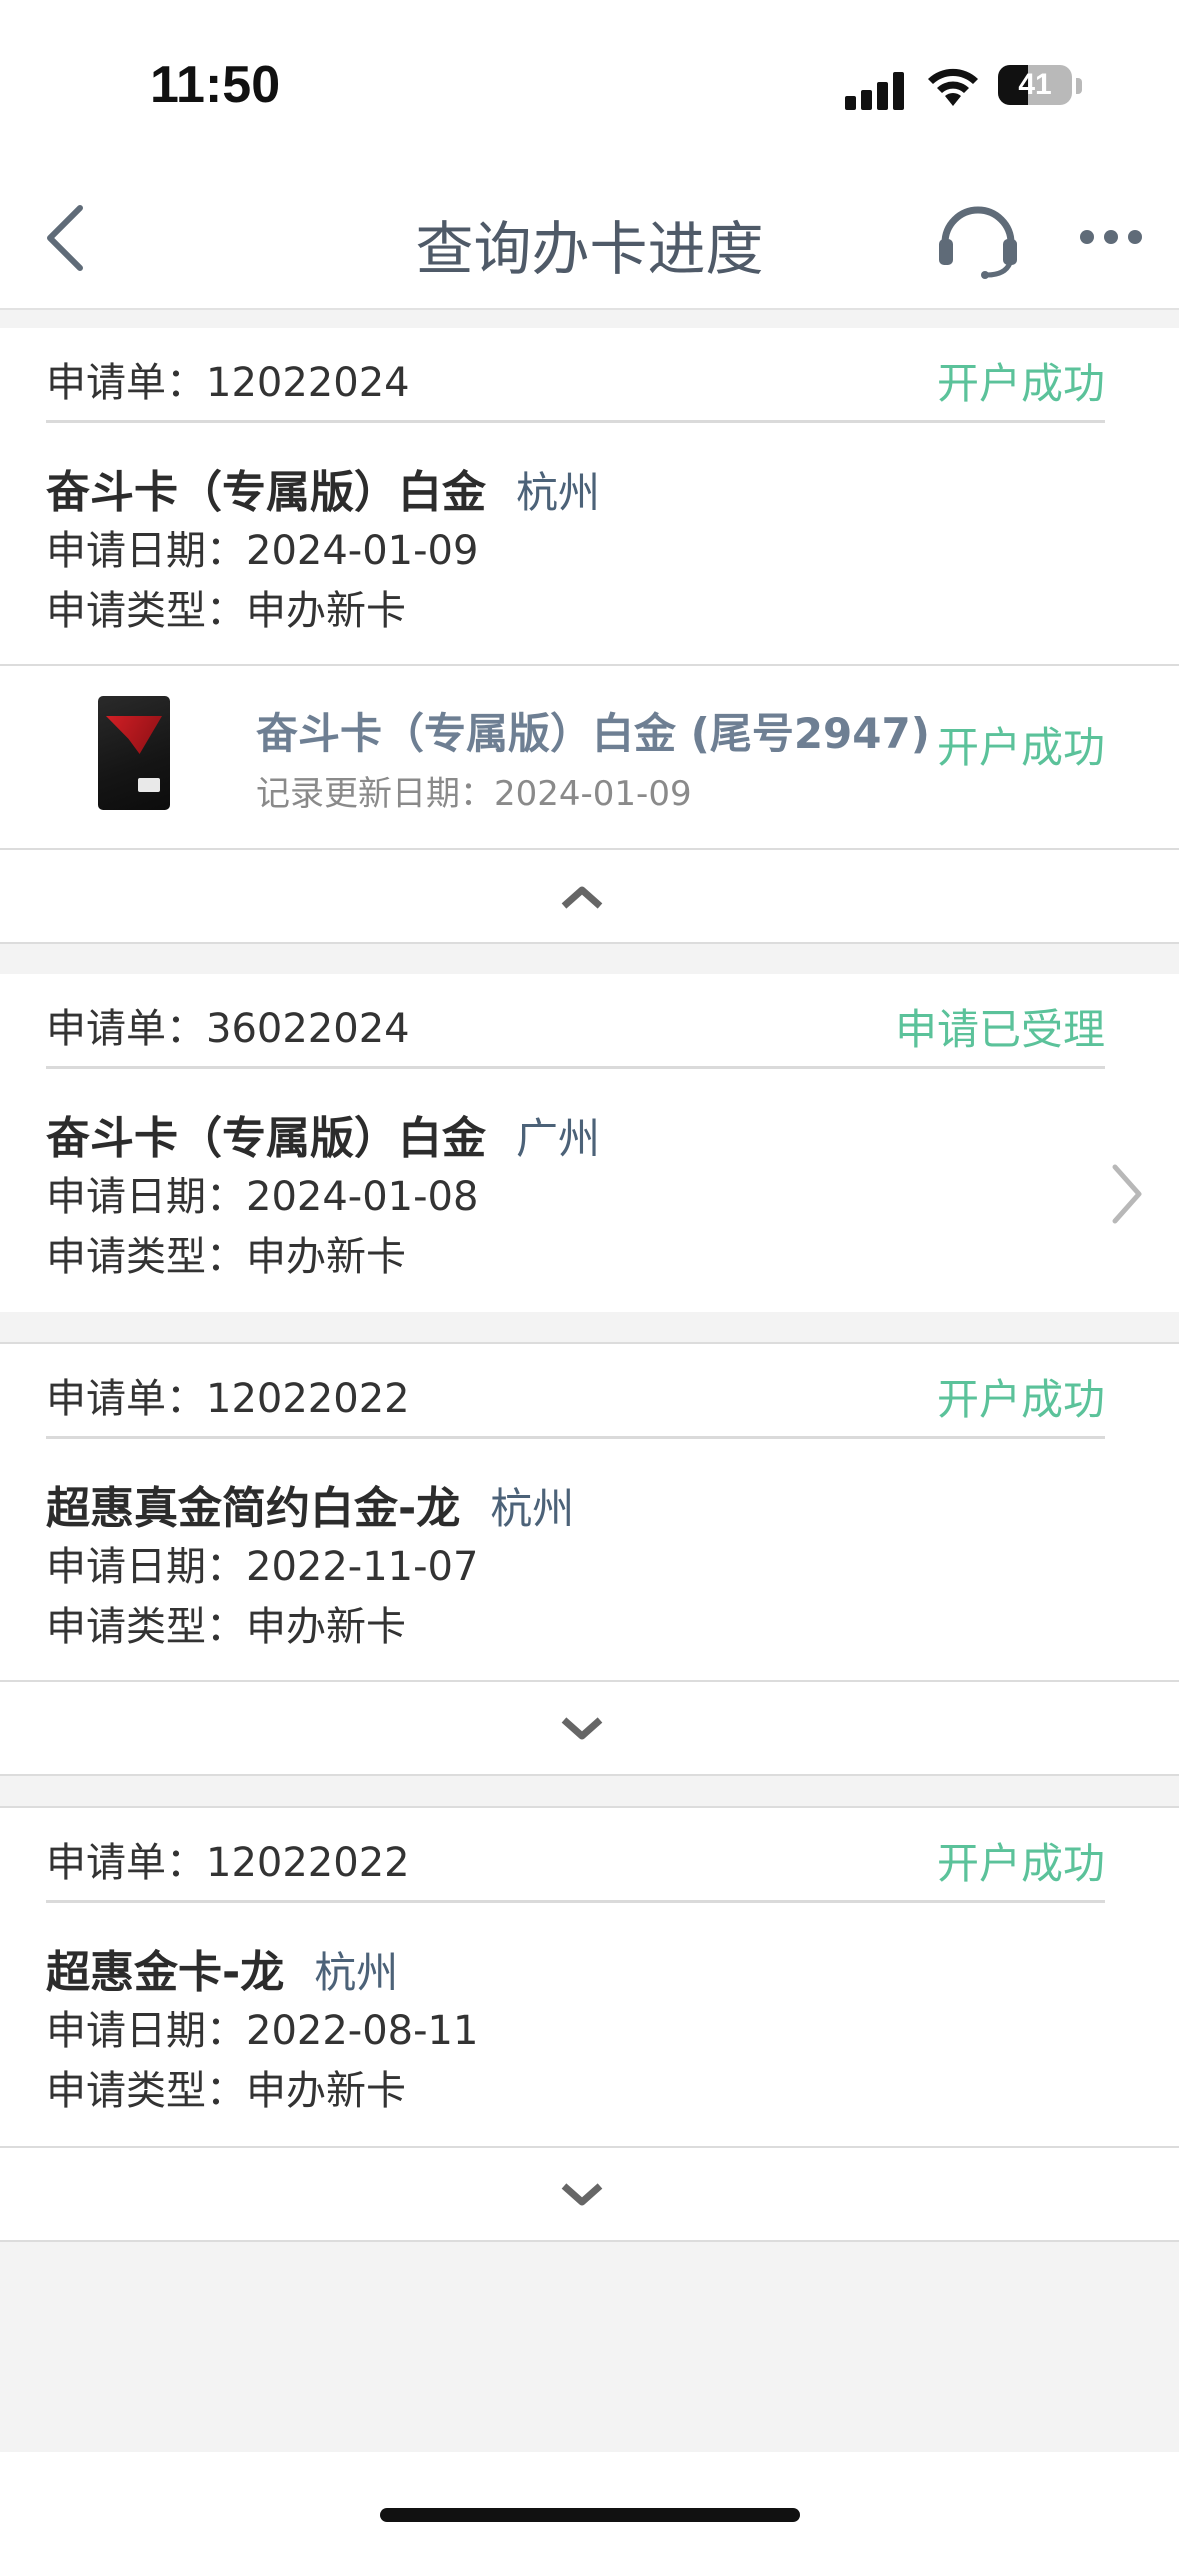 The width and height of the screenshot is (1179, 2556). I want to click on issued-card-title: 奋斗卡（专属版）白金 (尾号2947), so click(593, 733).